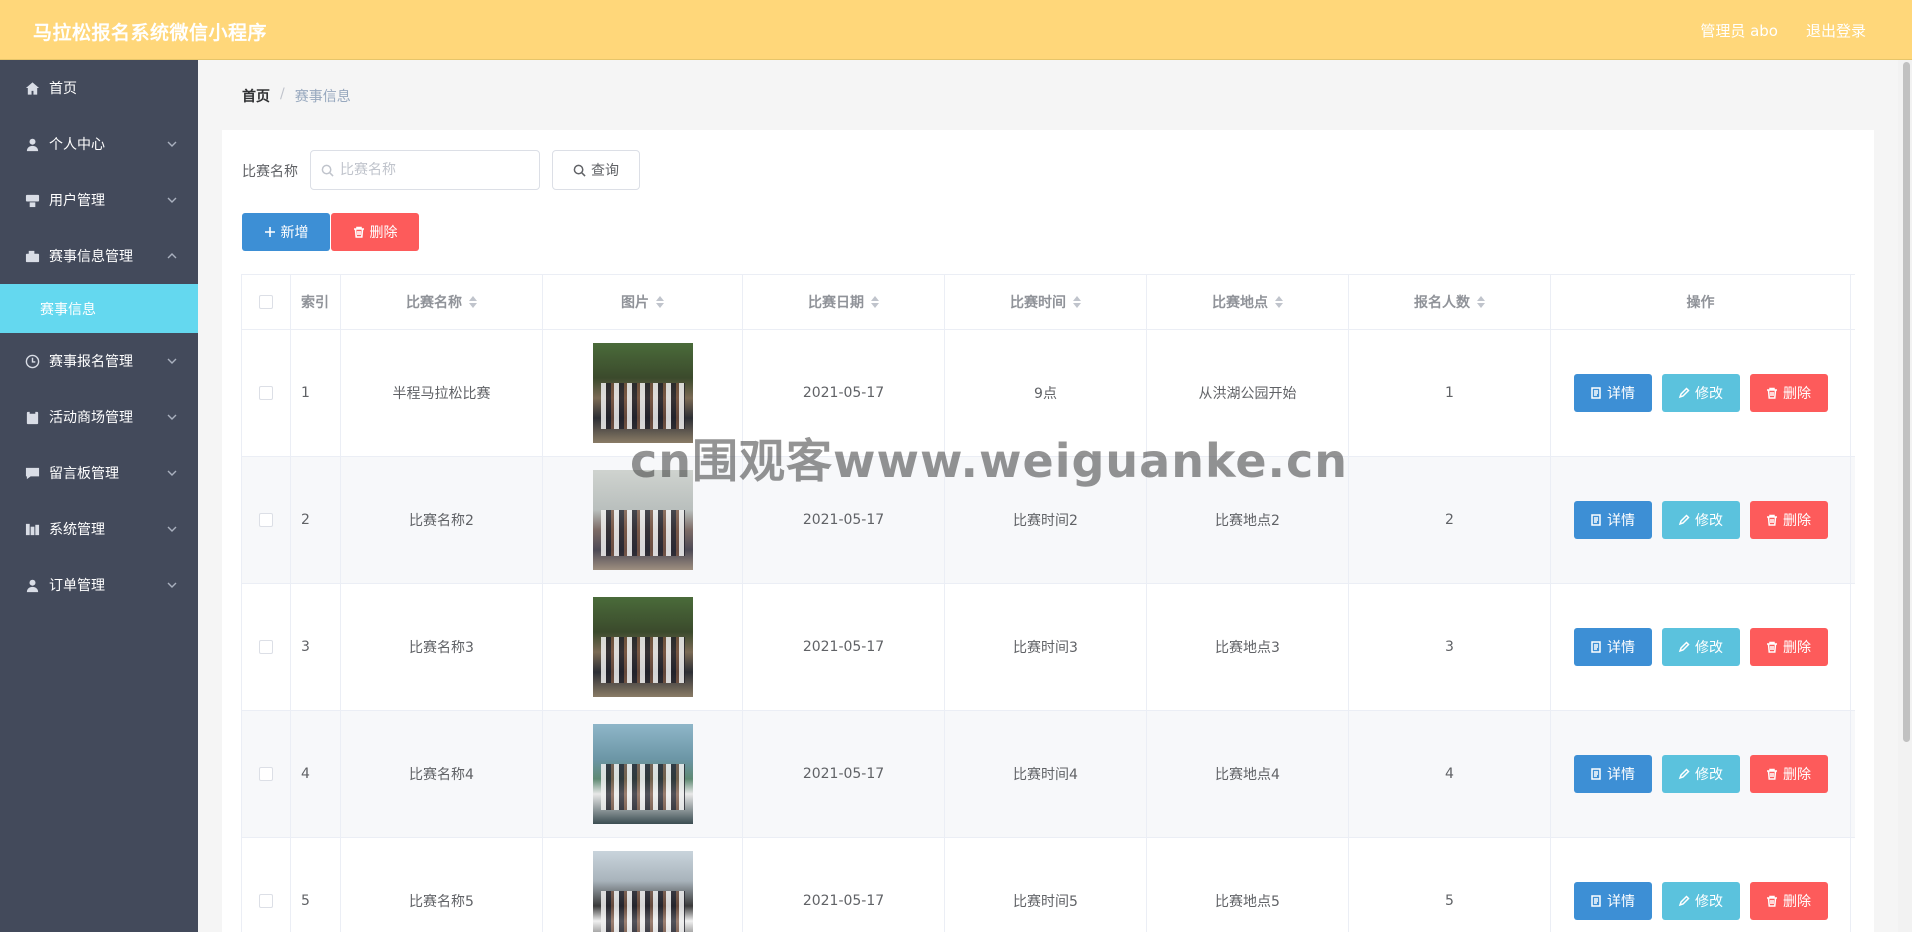 This screenshot has width=1912, height=932. I want to click on column-header-image: 图片, so click(643, 302).